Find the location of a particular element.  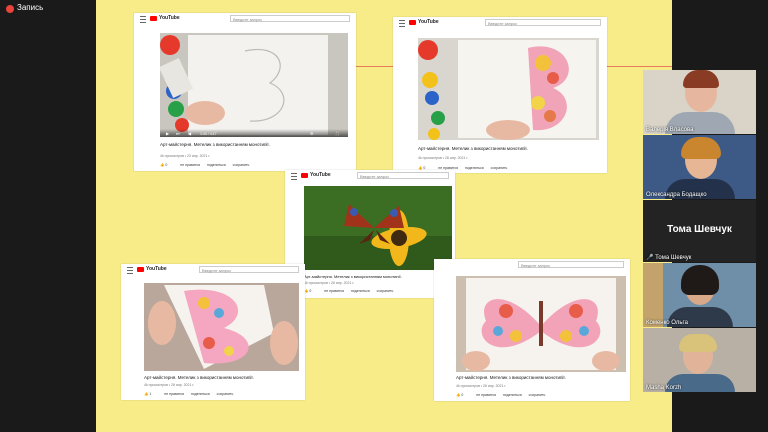

youtube-header: Введите запрос is located at coordinates (532, 265).